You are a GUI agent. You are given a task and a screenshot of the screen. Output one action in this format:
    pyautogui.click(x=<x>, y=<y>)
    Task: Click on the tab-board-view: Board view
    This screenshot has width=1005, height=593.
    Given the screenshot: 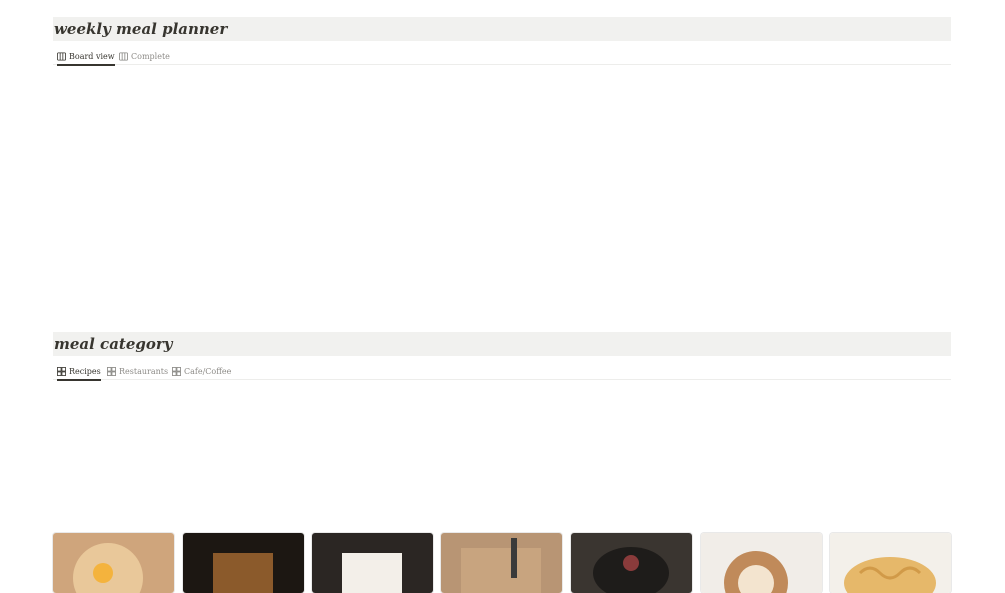 What is the action you would take?
    pyautogui.click(x=86, y=57)
    